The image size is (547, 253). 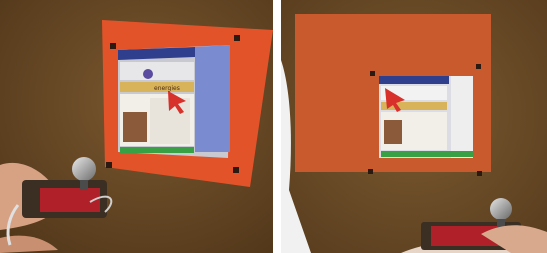 What do you see at coordinates (426, 117) in the screenshot?
I see `projected-browser-window` at bounding box center [426, 117].